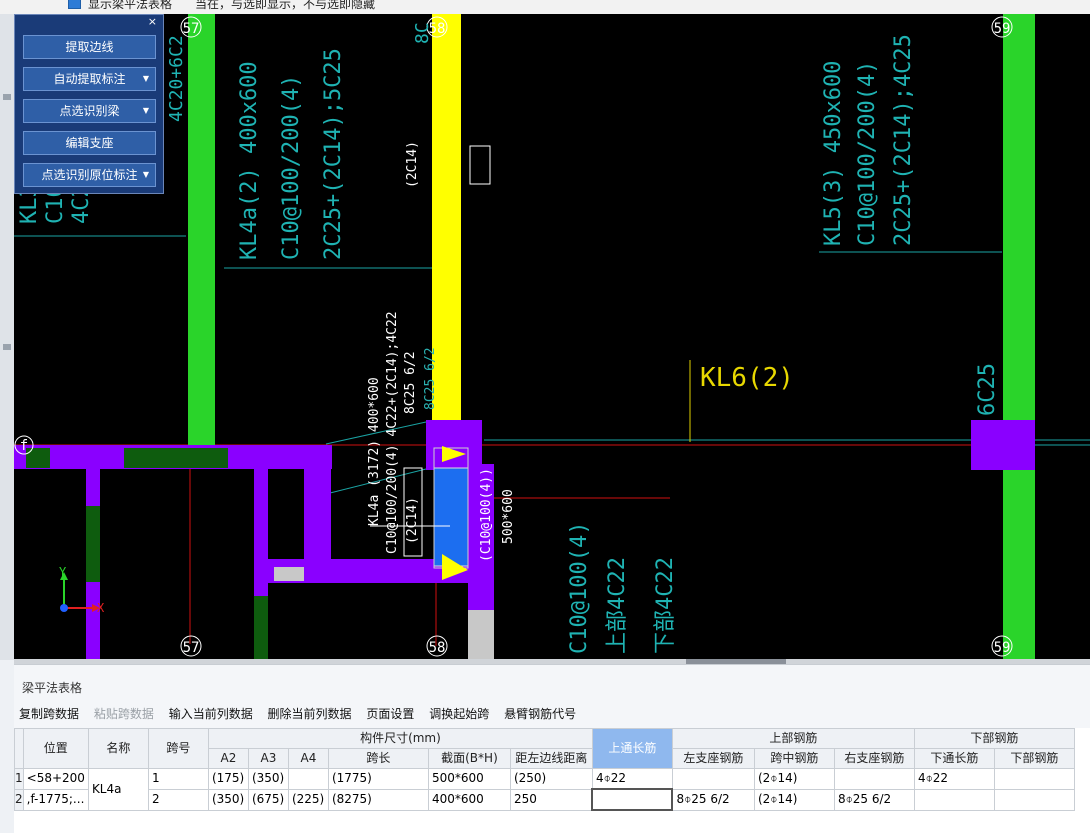  What do you see at coordinates (118, 748) in the screenshot?
I see `col-name: 名称` at bounding box center [118, 748].